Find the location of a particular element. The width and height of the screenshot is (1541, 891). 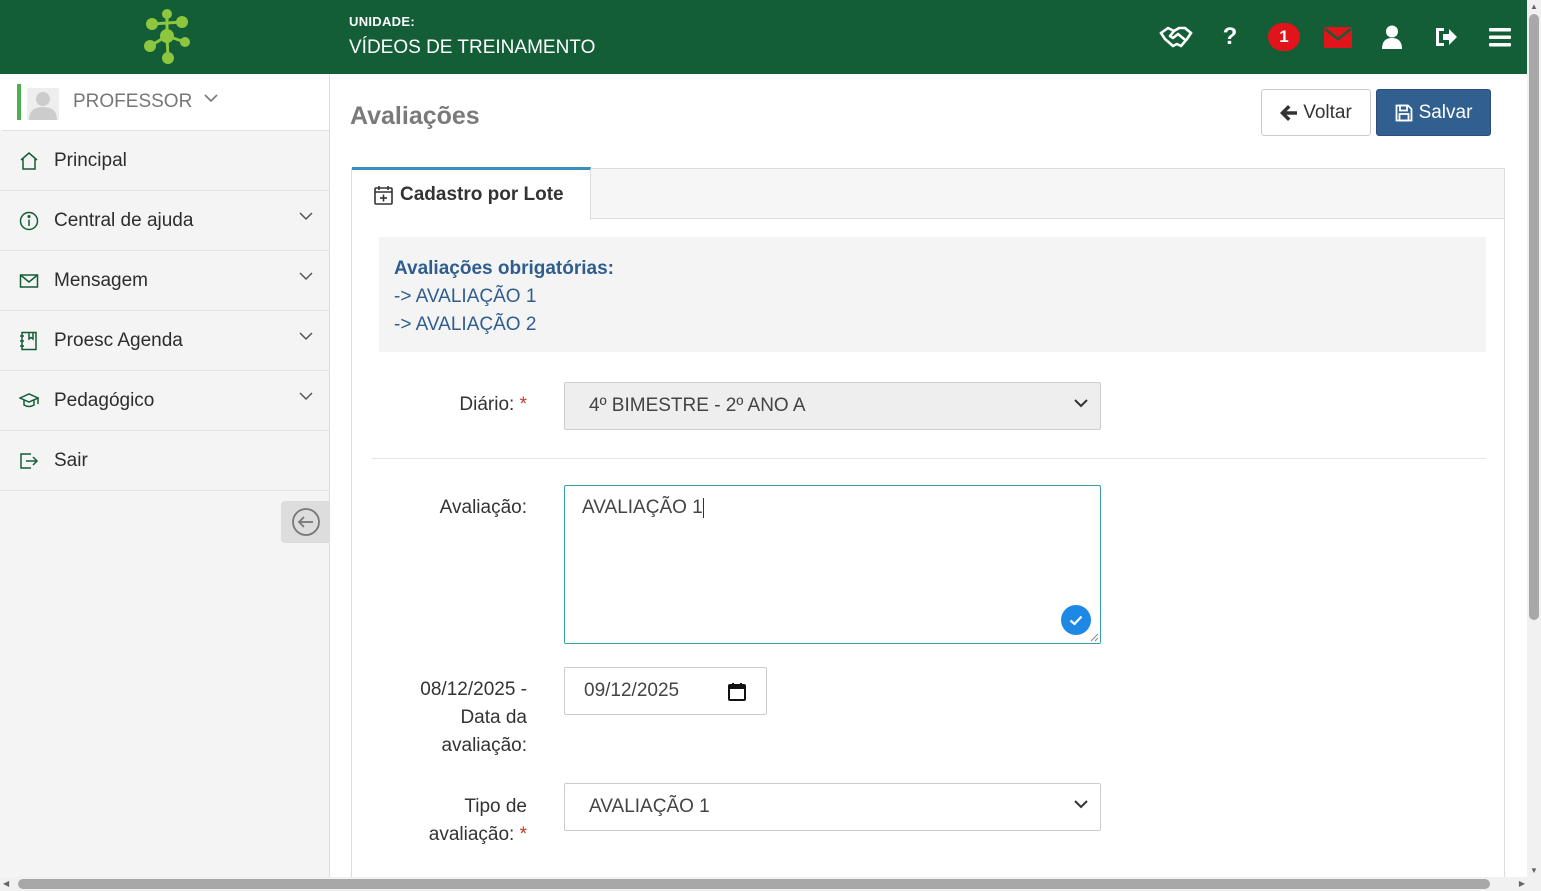

hamburger-menu-icon is located at coordinates (1500, 37).